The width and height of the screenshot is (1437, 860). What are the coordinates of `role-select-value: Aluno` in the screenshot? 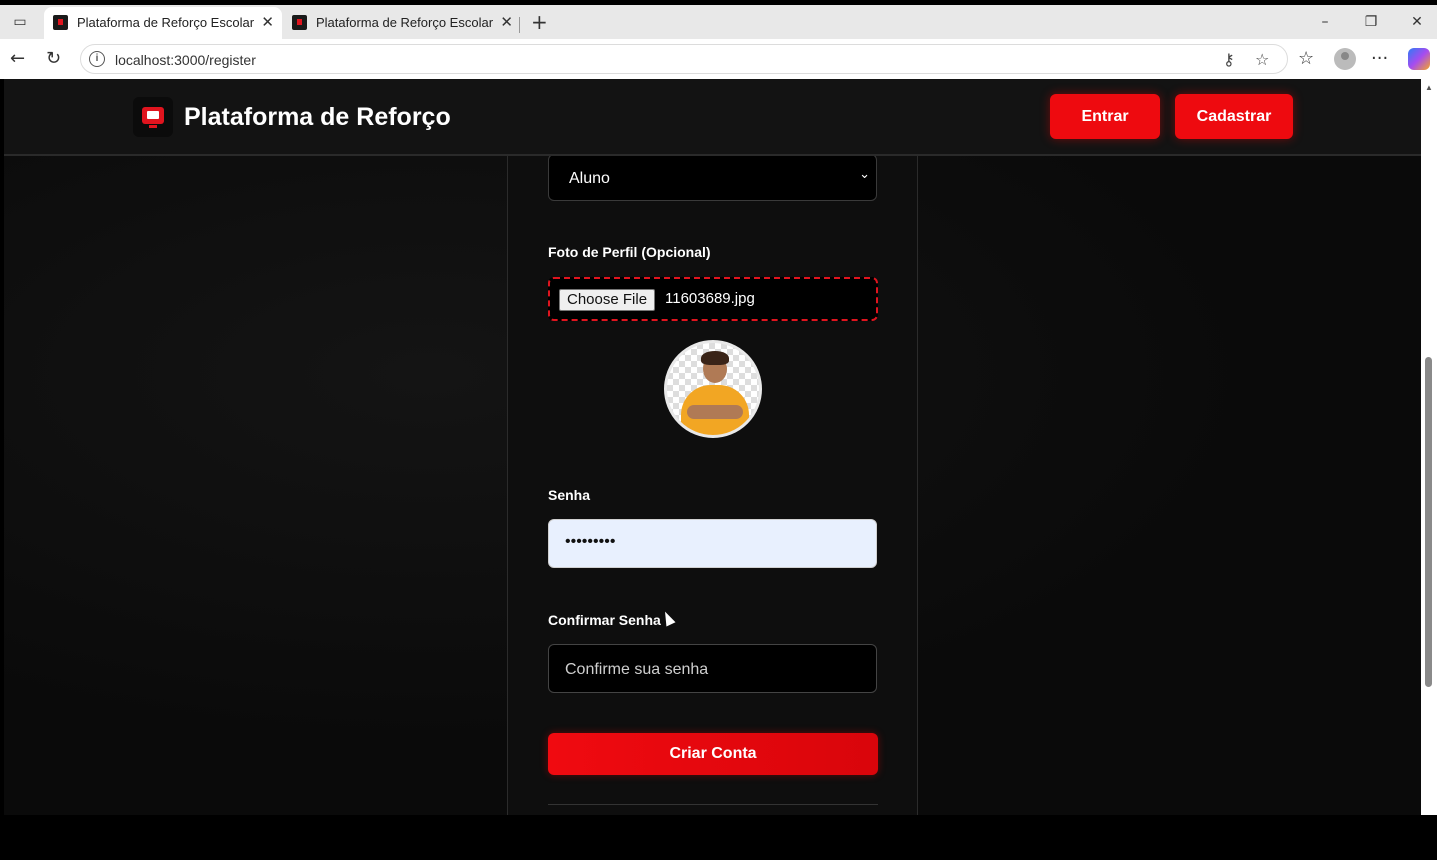 It's located at (589, 178).